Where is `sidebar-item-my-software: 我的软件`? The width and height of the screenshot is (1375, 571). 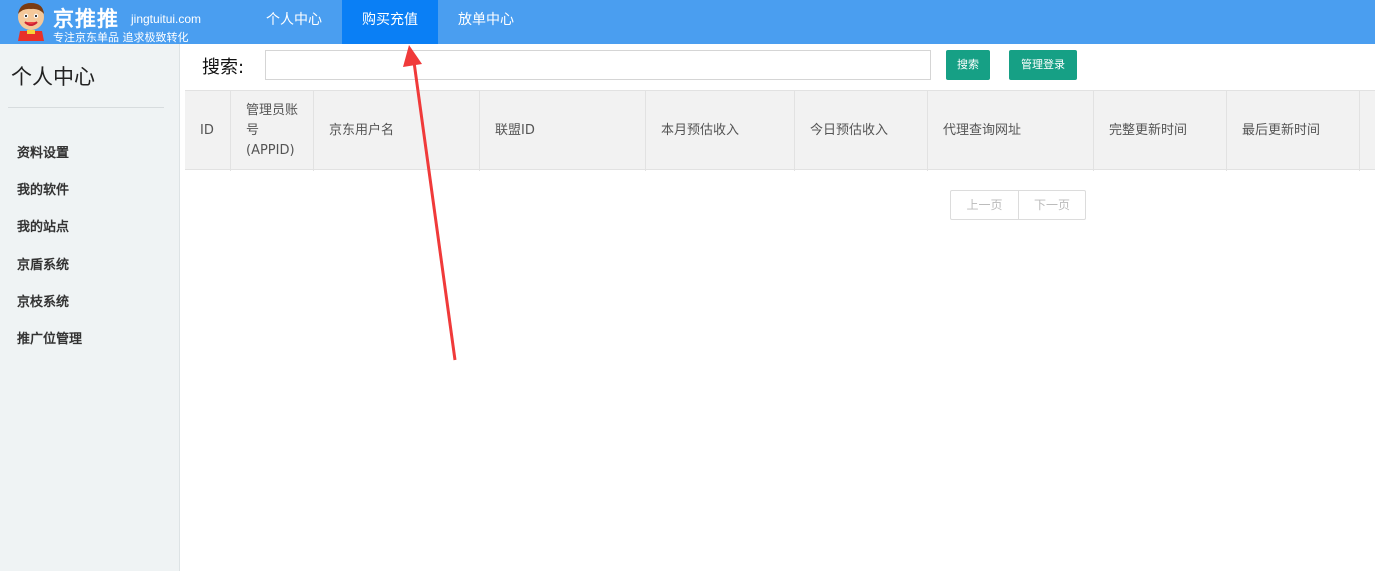
sidebar-item-my-software: 我的软件 is located at coordinates (49, 199).